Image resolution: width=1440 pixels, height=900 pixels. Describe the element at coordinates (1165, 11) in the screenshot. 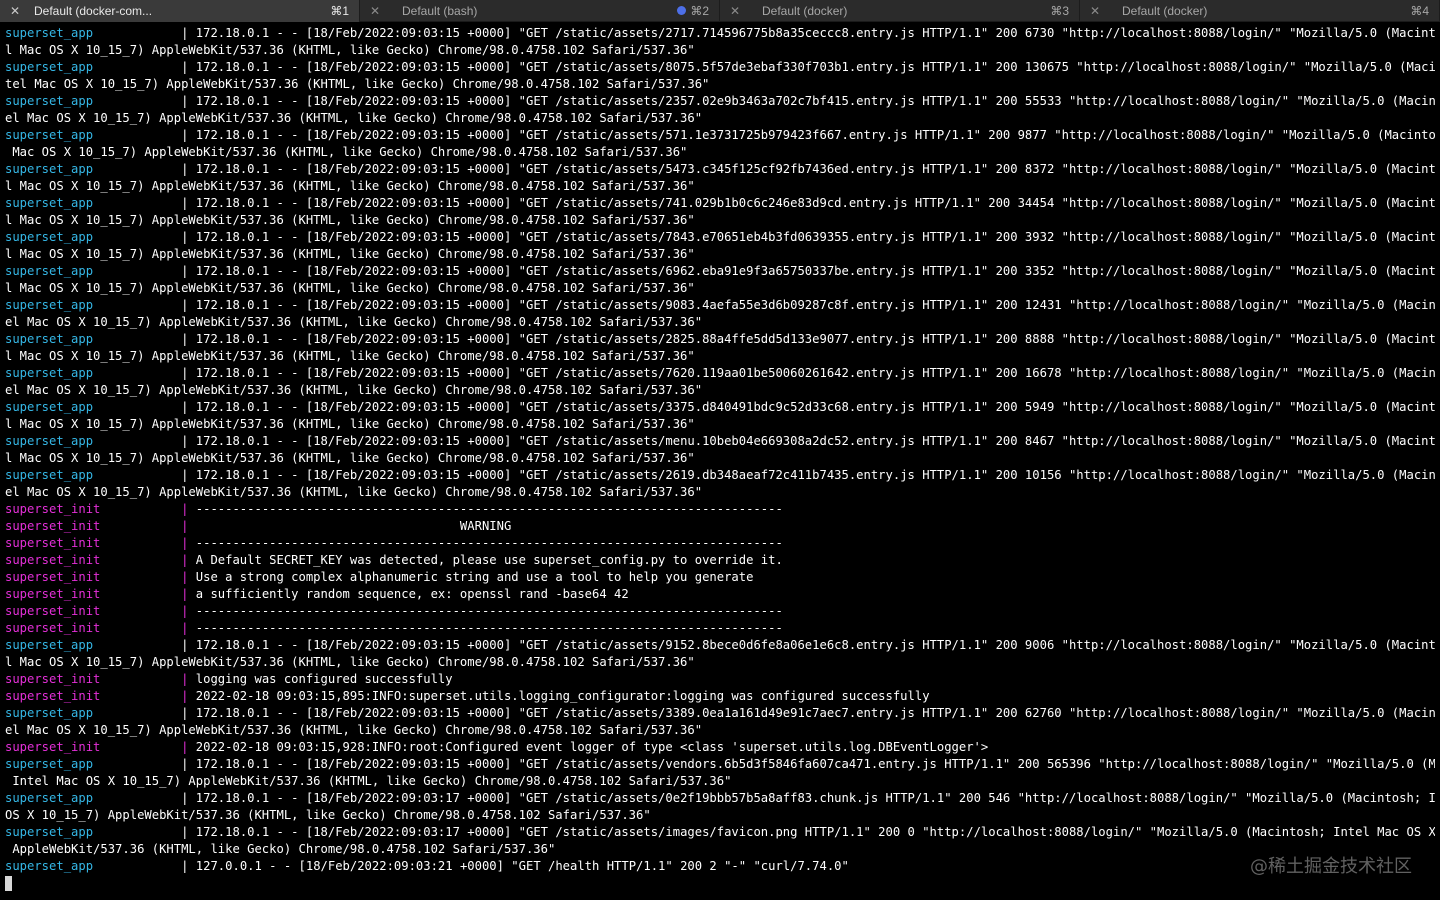

I see `tab-title: Default (docker)` at that location.